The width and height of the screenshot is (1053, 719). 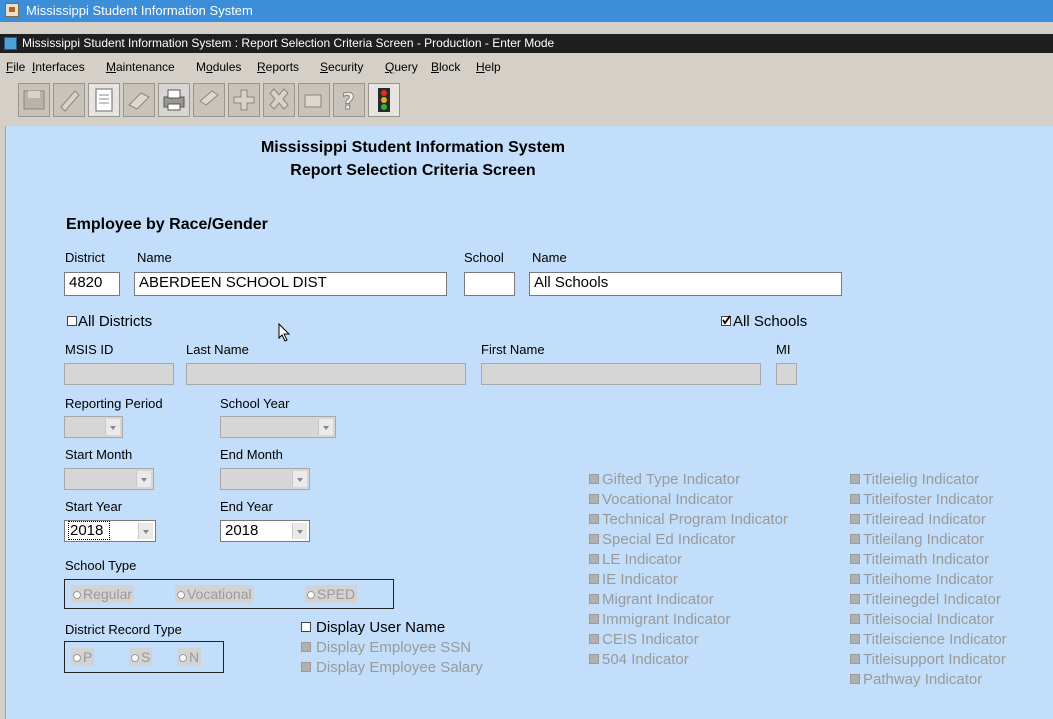 I want to click on indicator-item: Migrant Indicator, so click(x=651, y=599).